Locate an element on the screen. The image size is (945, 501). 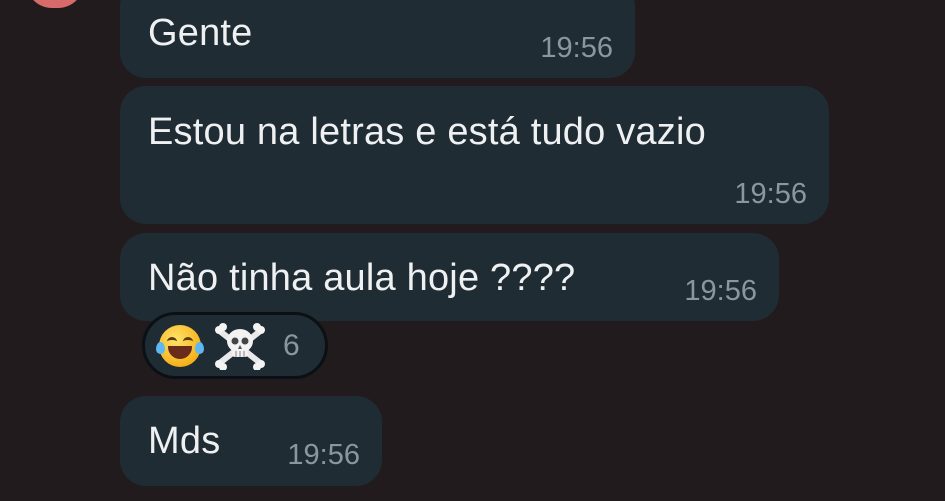
message-text: Estou na letras e está tudo vazio is located at coordinates (427, 132).